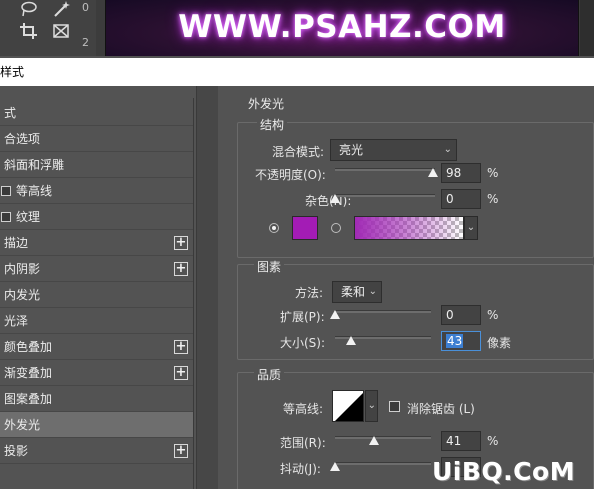 This screenshot has width=594, height=489. I want to click on spread-slider-thumb, so click(335, 314).